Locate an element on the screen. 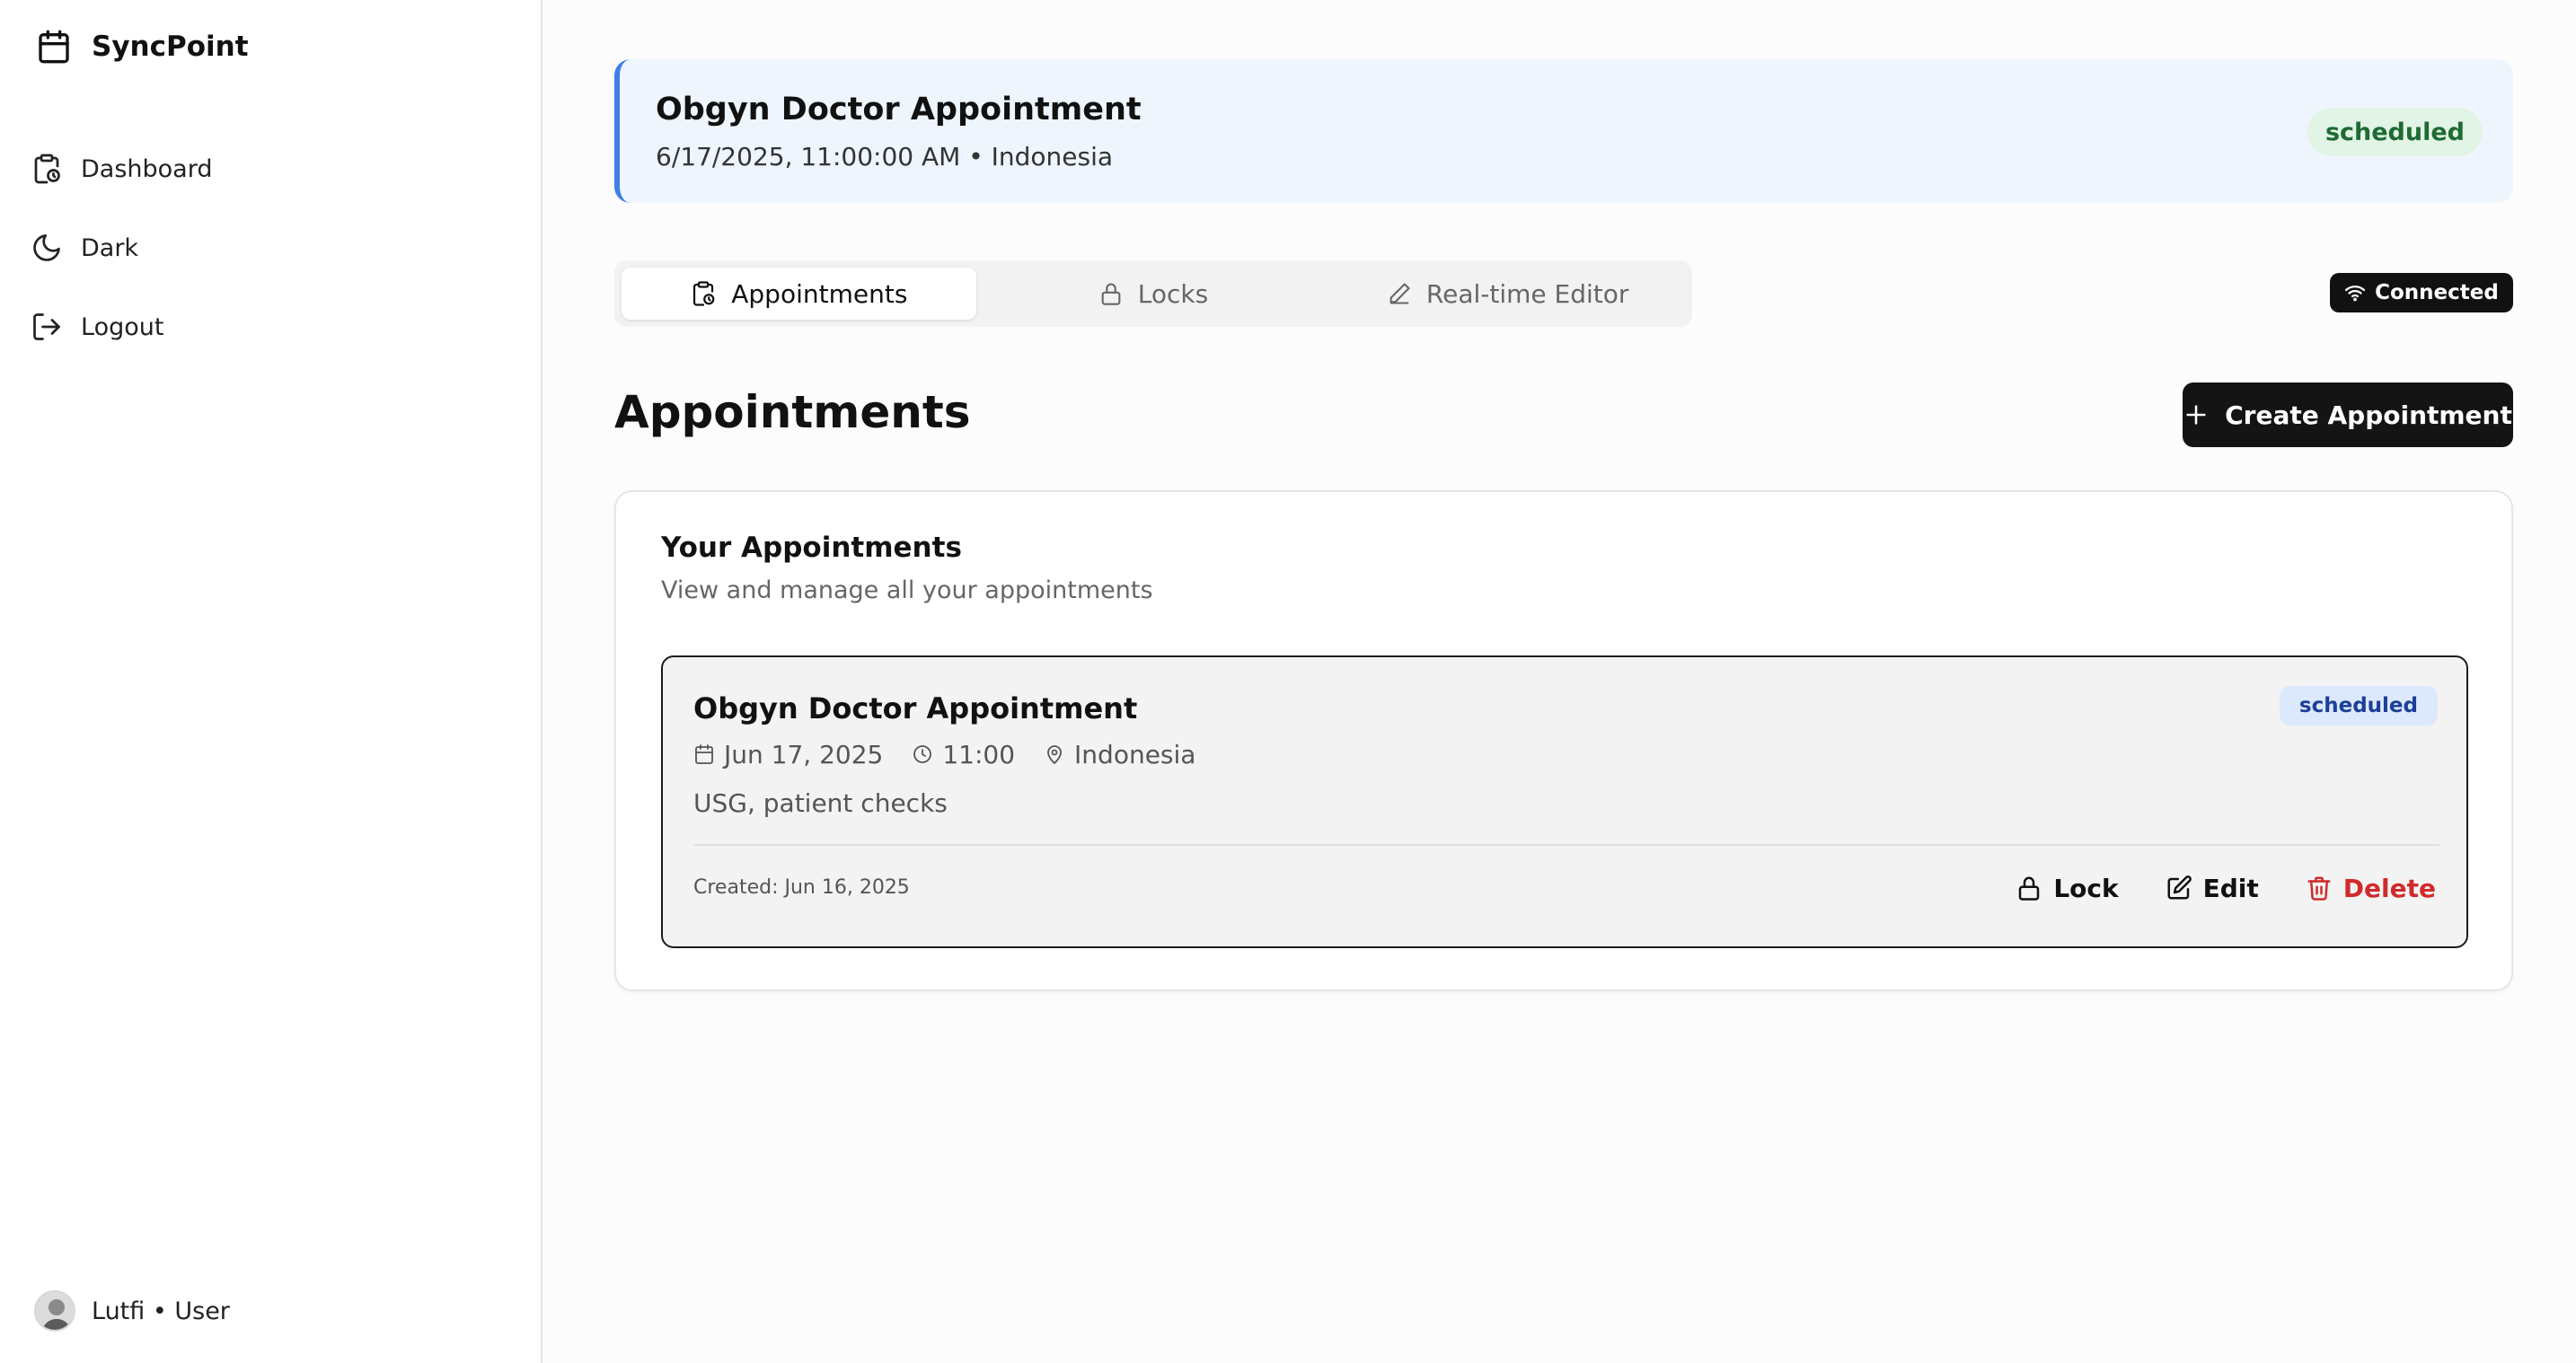 This screenshot has width=2576, height=1363. tab-label: Appointments is located at coordinates (819, 293).